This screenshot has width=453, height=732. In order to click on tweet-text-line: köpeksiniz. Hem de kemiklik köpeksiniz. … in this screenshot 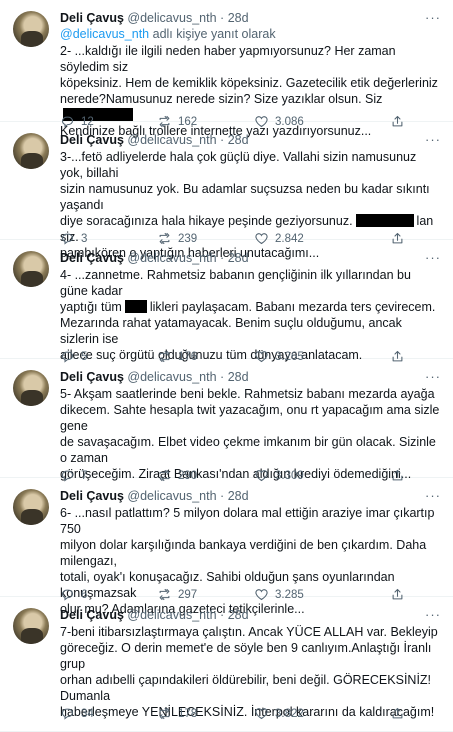, I will do `click(249, 83)`.